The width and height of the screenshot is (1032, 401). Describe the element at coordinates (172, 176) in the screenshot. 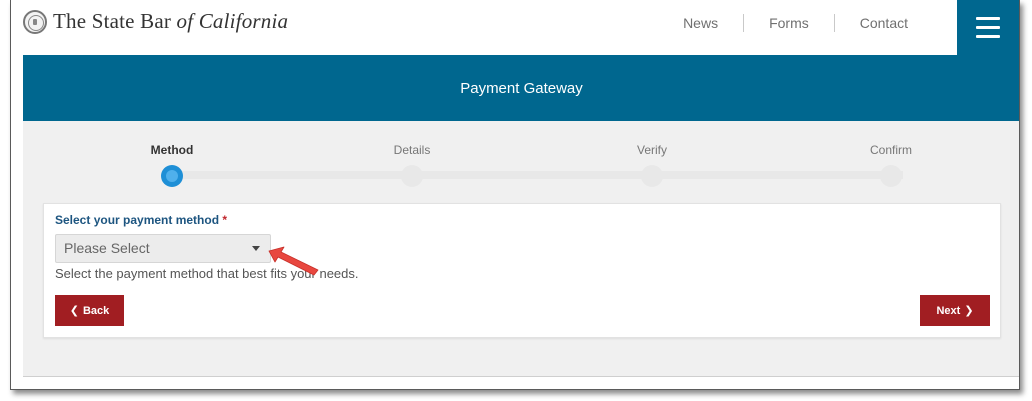

I see `step-method-dot` at that location.